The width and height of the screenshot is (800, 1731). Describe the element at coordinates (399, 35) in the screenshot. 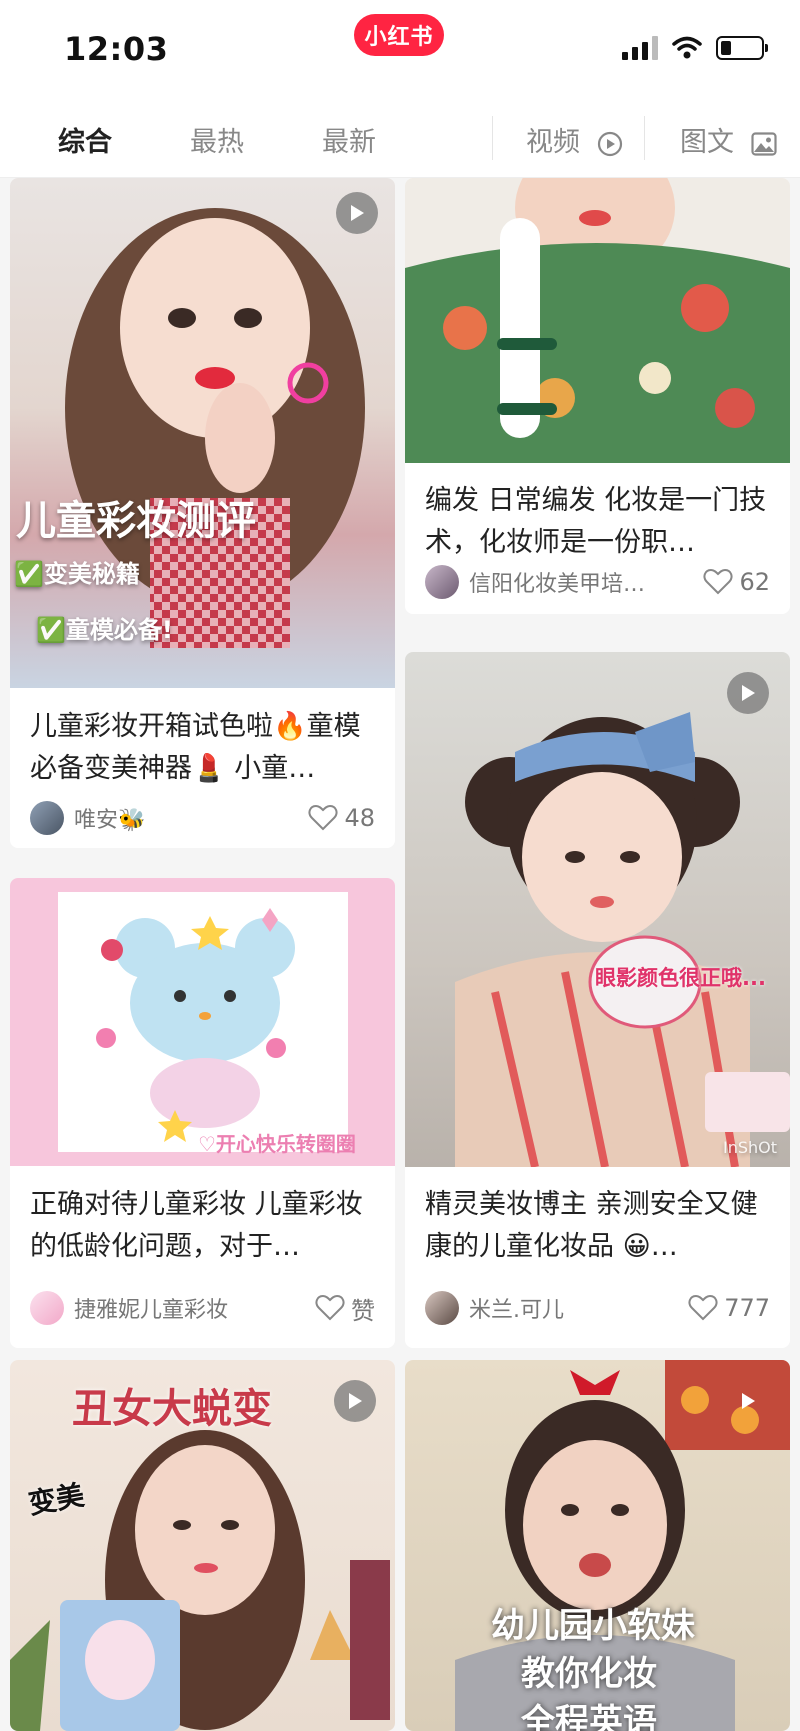

I see `app-logo: 小红书` at that location.